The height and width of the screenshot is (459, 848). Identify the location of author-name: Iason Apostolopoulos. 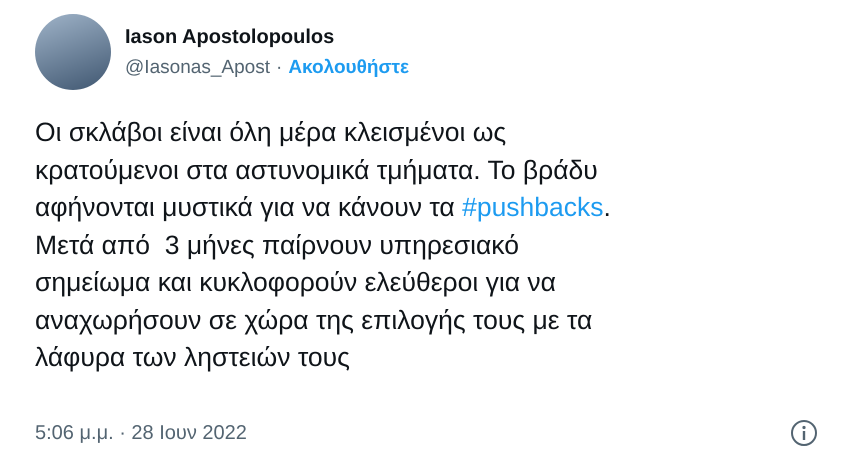
(267, 37).